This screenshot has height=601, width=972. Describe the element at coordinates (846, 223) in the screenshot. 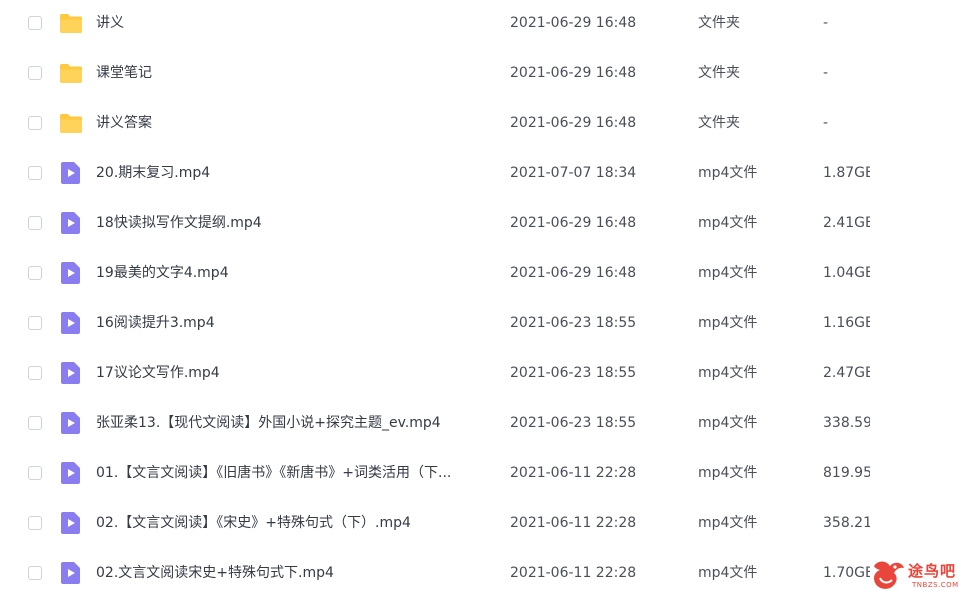

I see `file-size: 2.41GB` at that location.